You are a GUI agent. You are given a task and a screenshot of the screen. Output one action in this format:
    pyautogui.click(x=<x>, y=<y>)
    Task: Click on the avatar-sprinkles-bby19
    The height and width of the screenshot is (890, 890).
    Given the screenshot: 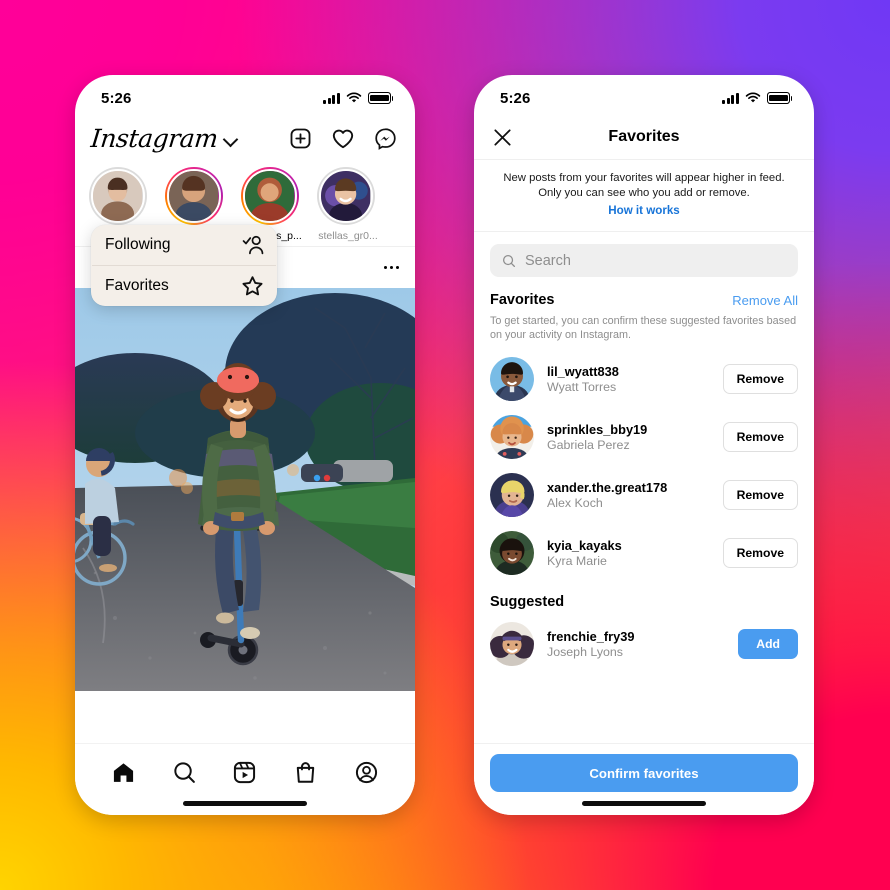 What is the action you would take?
    pyautogui.click(x=512, y=437)
    